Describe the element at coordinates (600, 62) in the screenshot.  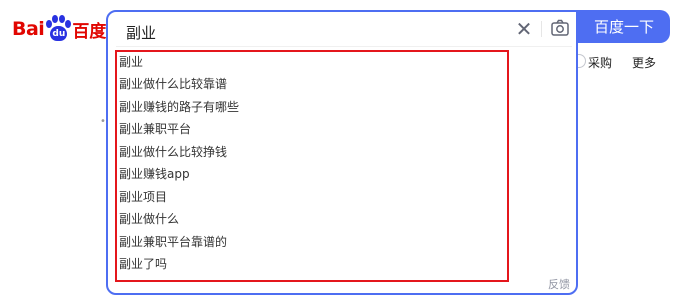
I see `nav-link-purchase: 采购` at that location.